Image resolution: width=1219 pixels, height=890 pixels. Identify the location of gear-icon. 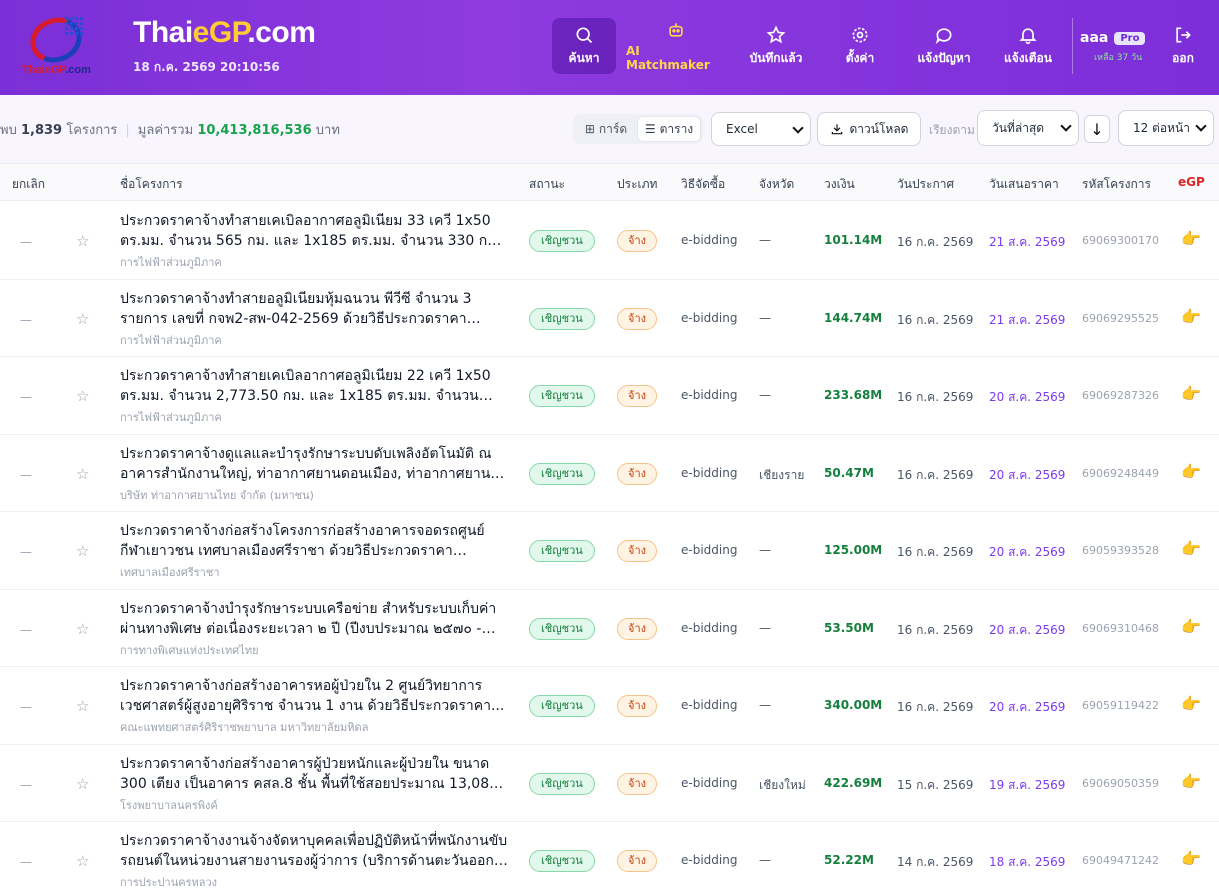
(860, 34).